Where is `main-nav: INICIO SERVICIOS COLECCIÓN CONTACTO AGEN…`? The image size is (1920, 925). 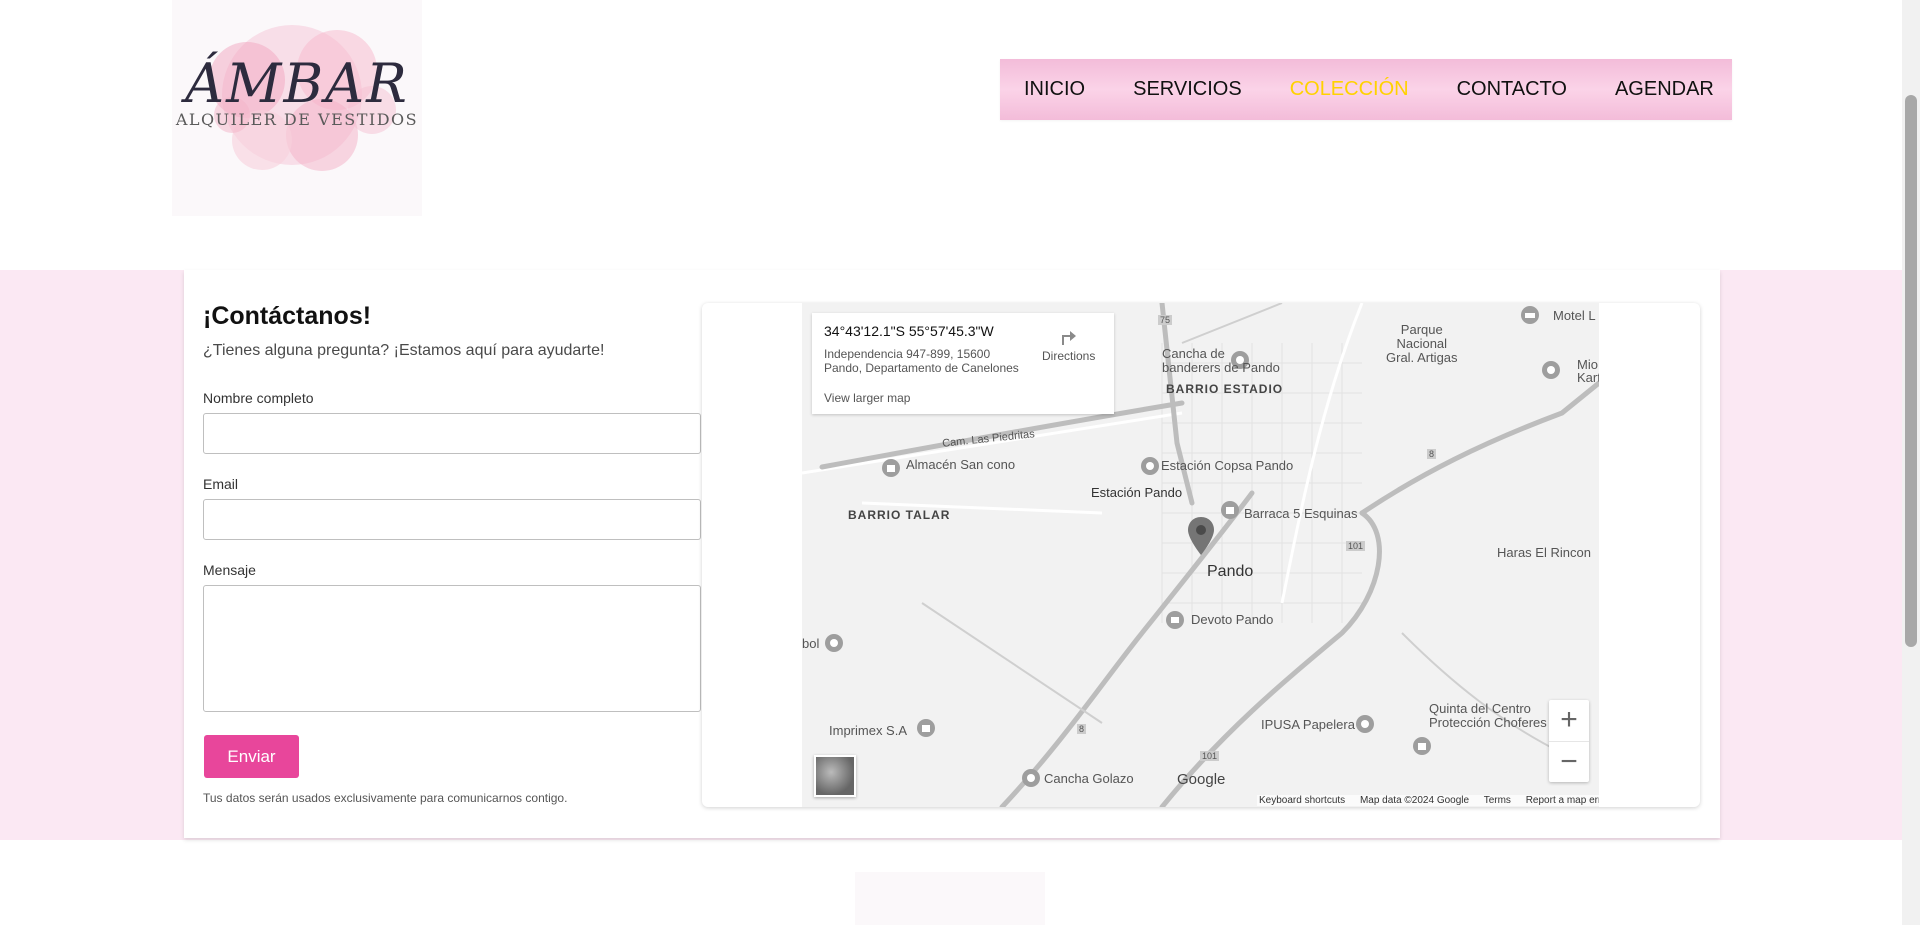
main-nav: INICIO SERVICIOS COLECCIÓN CONTACTO AGEN… is located at coordinates (1366, 89).